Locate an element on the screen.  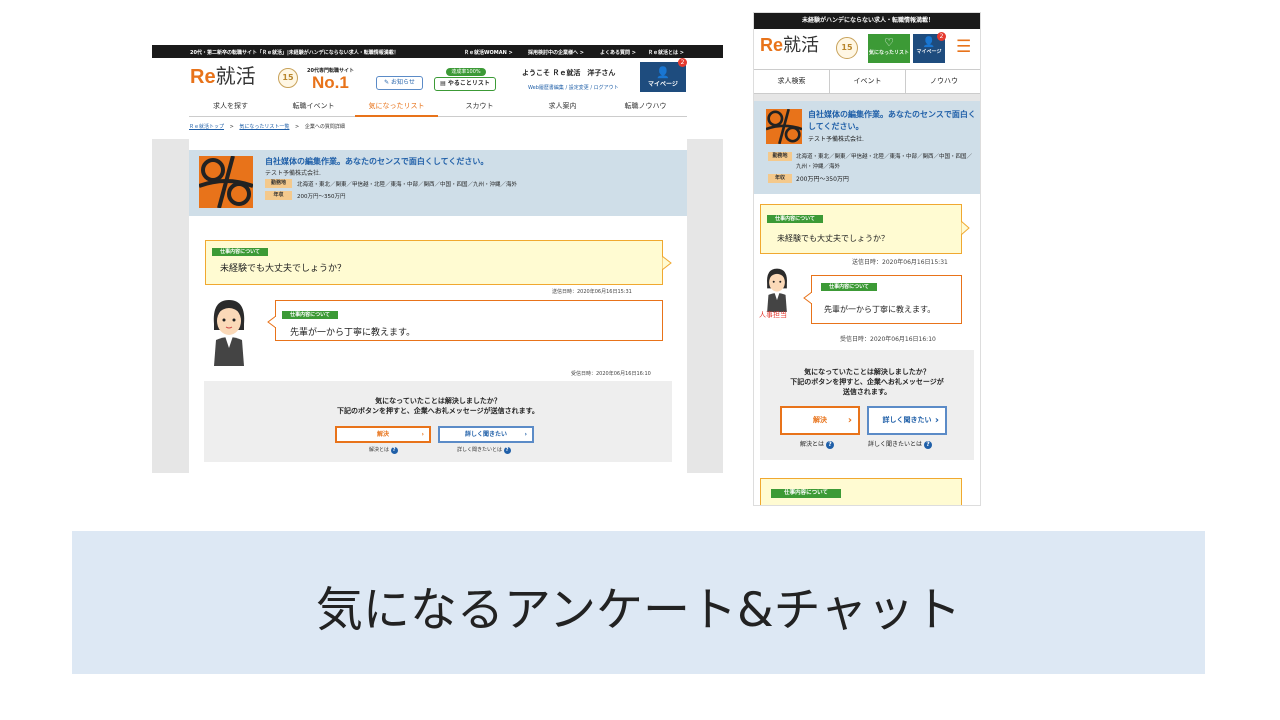
caption-title: 気になるアンケート&チャット is located at coordinates (638, 610).